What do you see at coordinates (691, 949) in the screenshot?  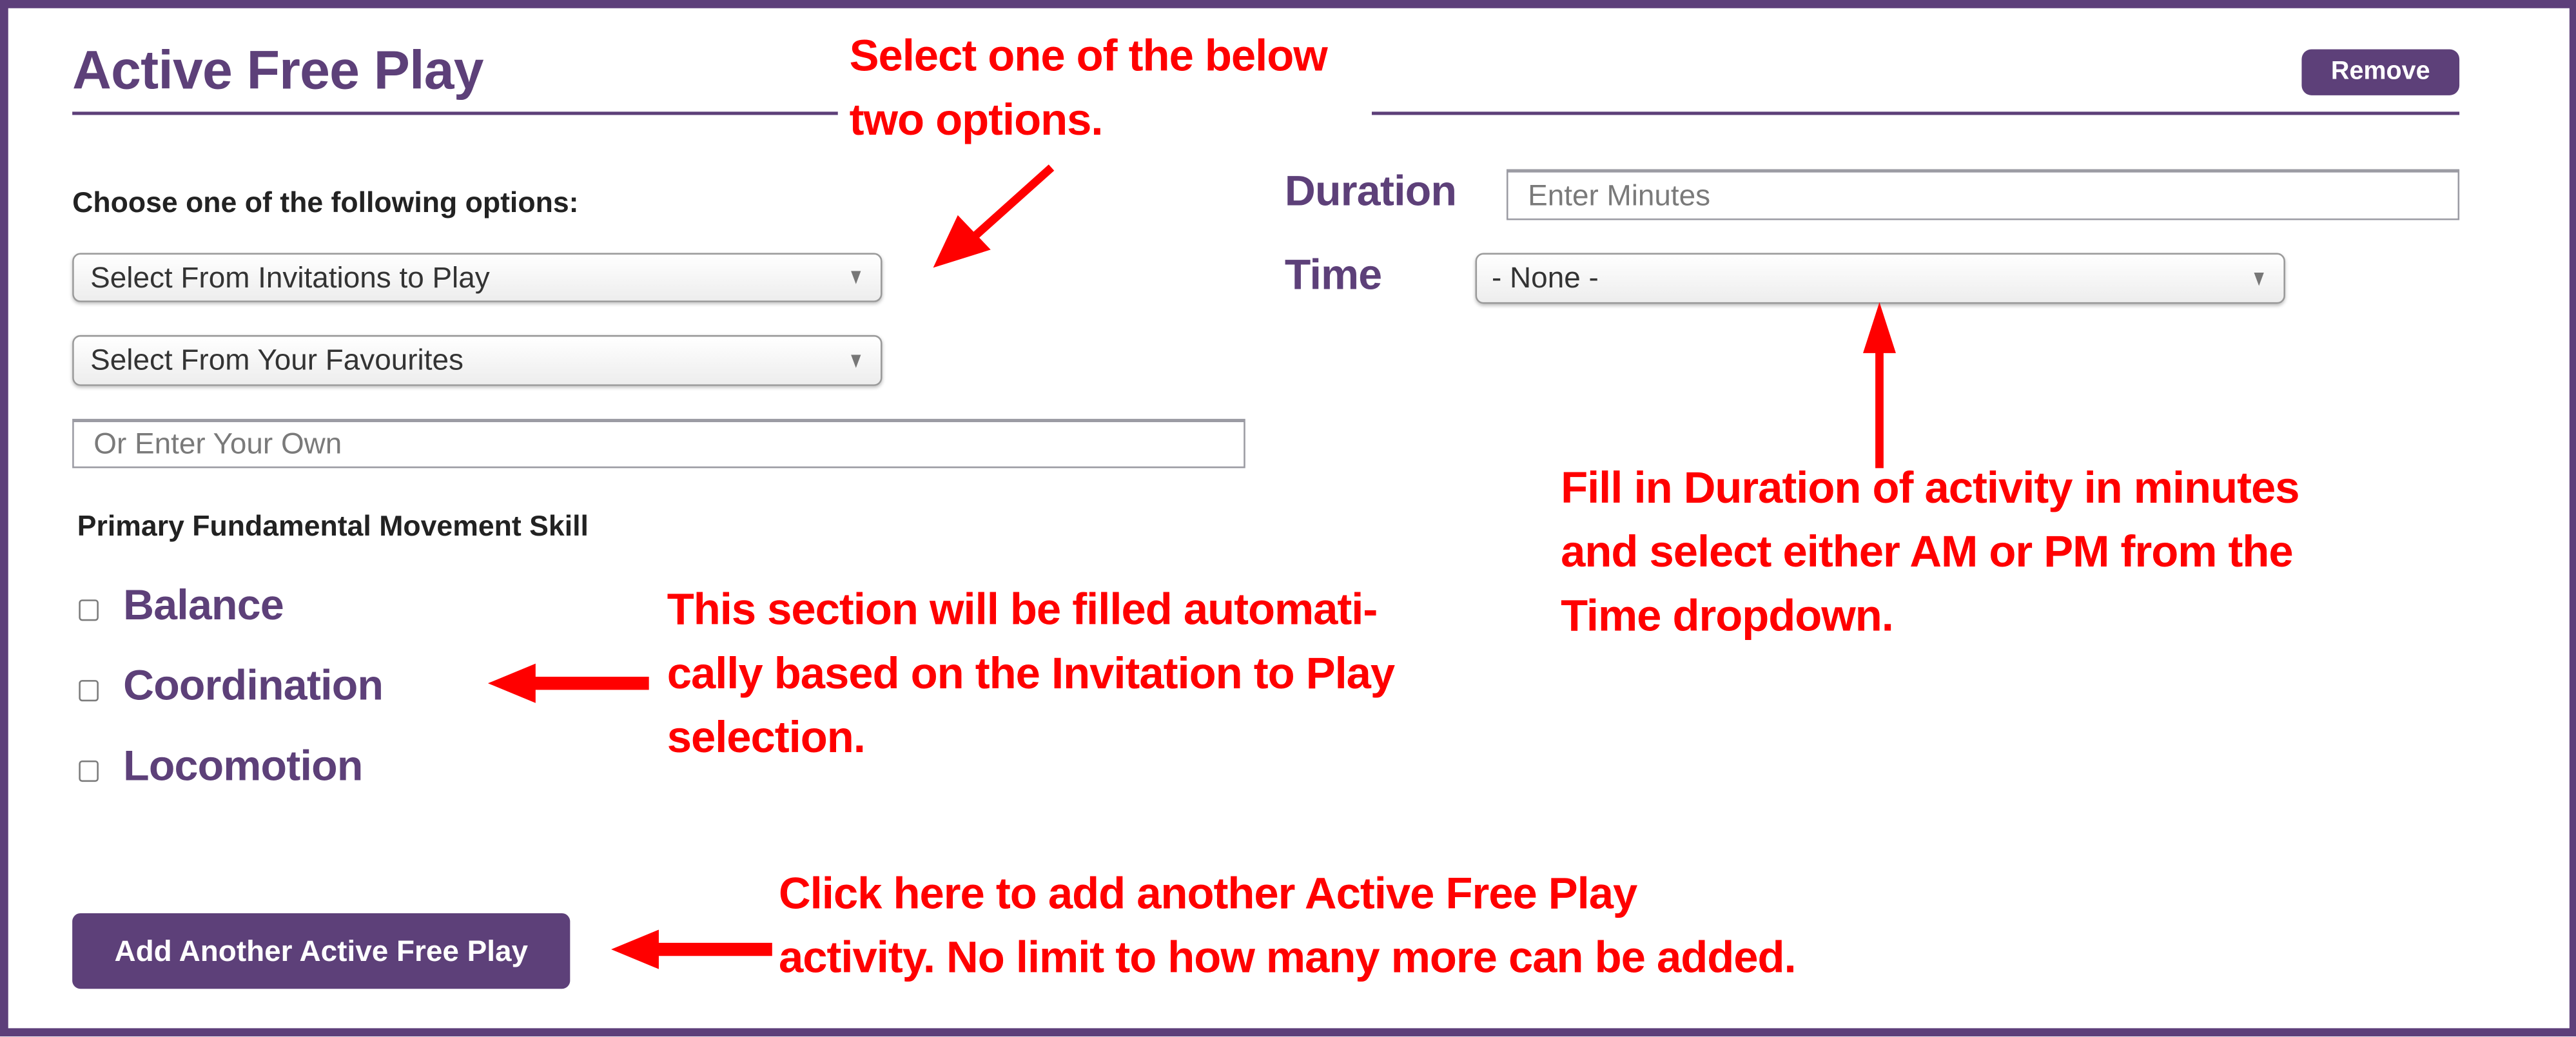 I see `arrow-to-add-button-icon` at bounding box center [691, 949].